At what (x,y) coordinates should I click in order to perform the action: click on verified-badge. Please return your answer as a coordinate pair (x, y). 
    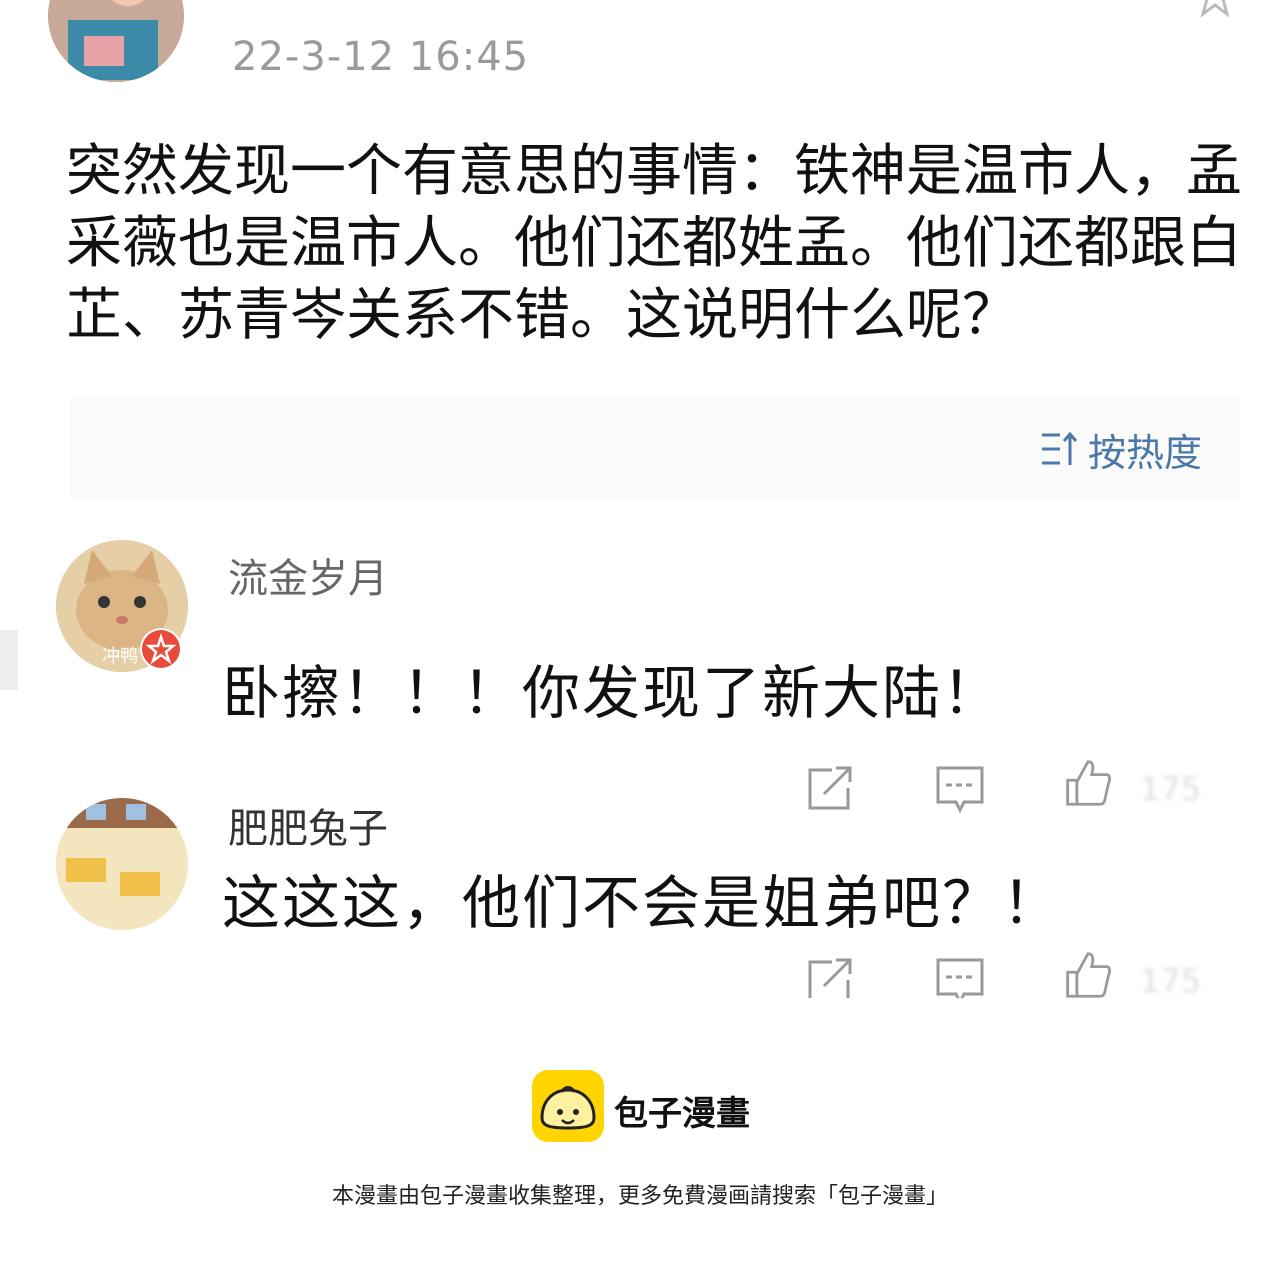
    Looking at the image, I should click on (161, 649).